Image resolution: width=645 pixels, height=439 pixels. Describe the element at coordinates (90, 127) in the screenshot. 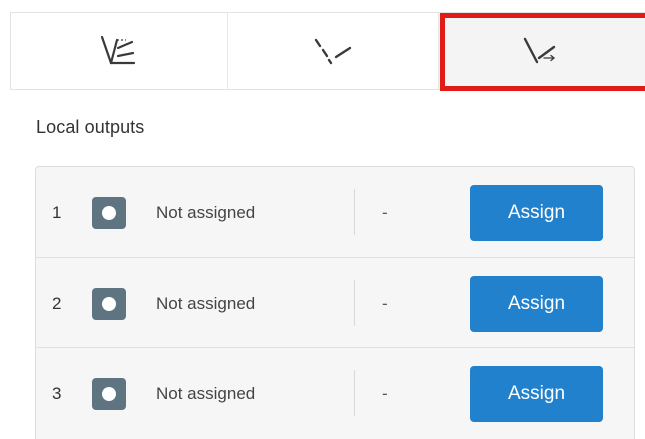

I see `section-title: Local outputs` at that location.